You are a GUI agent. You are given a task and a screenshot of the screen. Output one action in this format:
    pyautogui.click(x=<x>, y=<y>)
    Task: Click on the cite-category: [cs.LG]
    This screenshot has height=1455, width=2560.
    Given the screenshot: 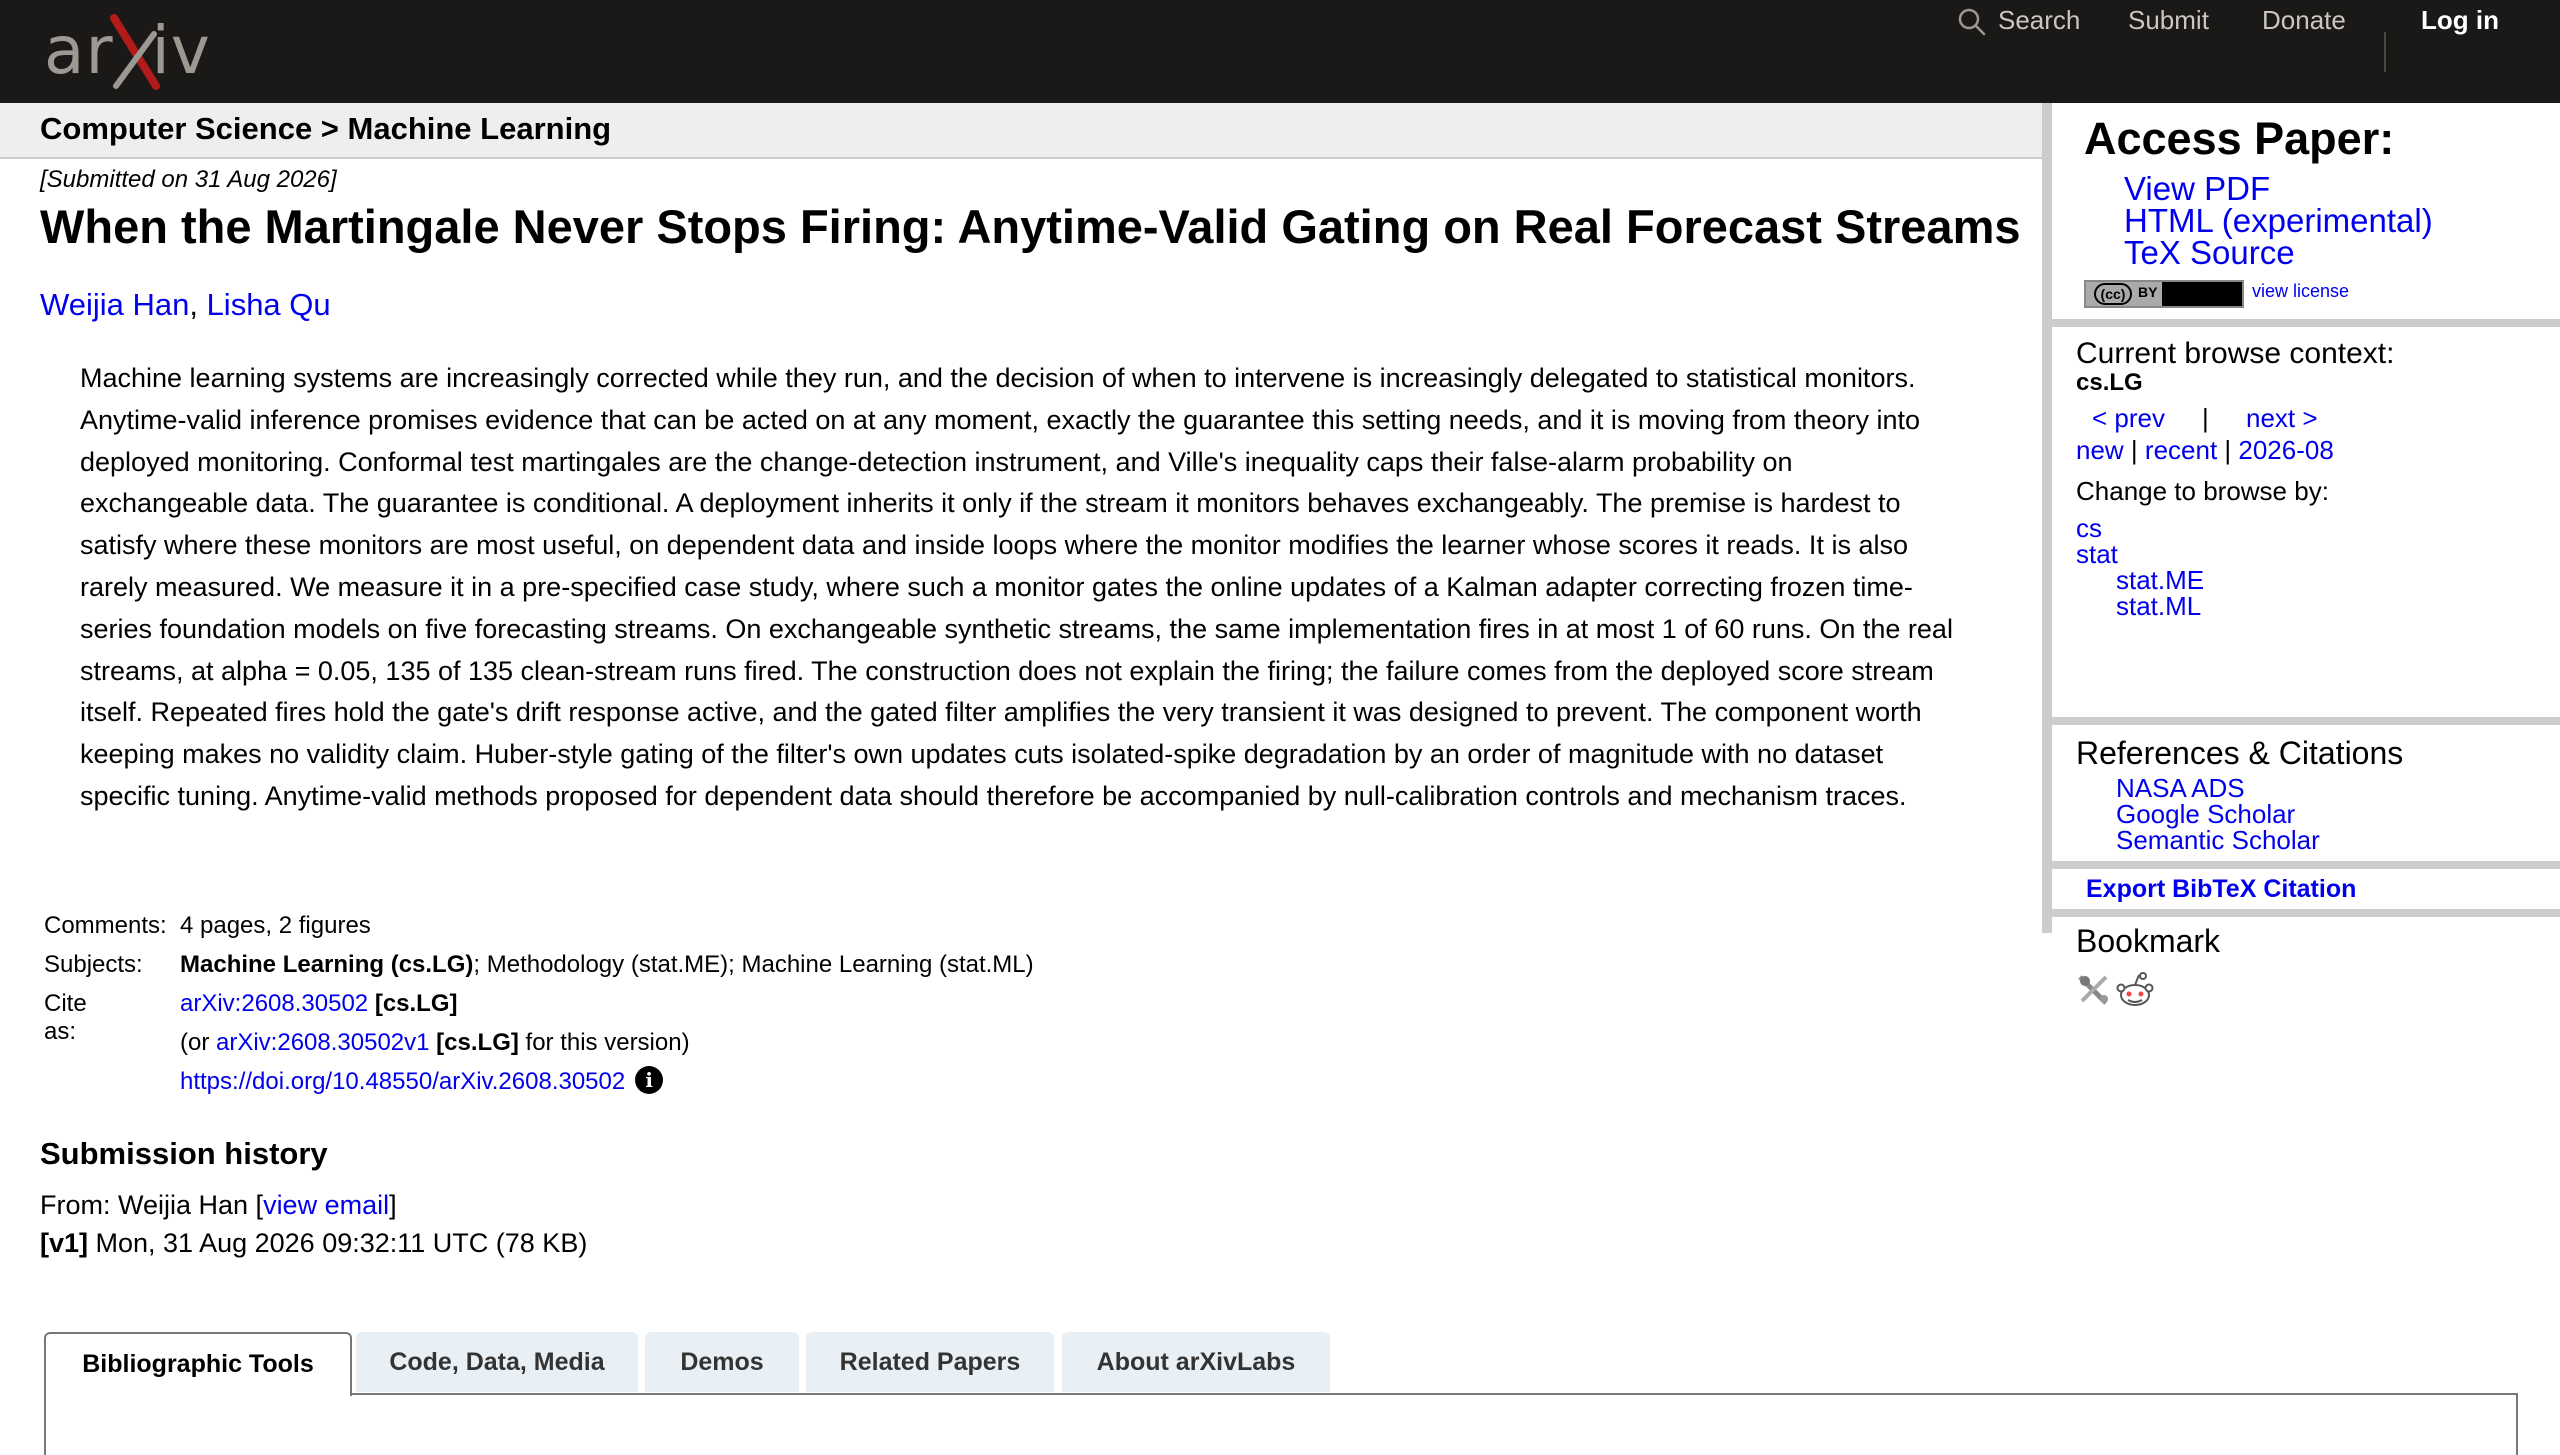 What is the action you would take?
    pyautogui.click(x=416, y=1003)
    